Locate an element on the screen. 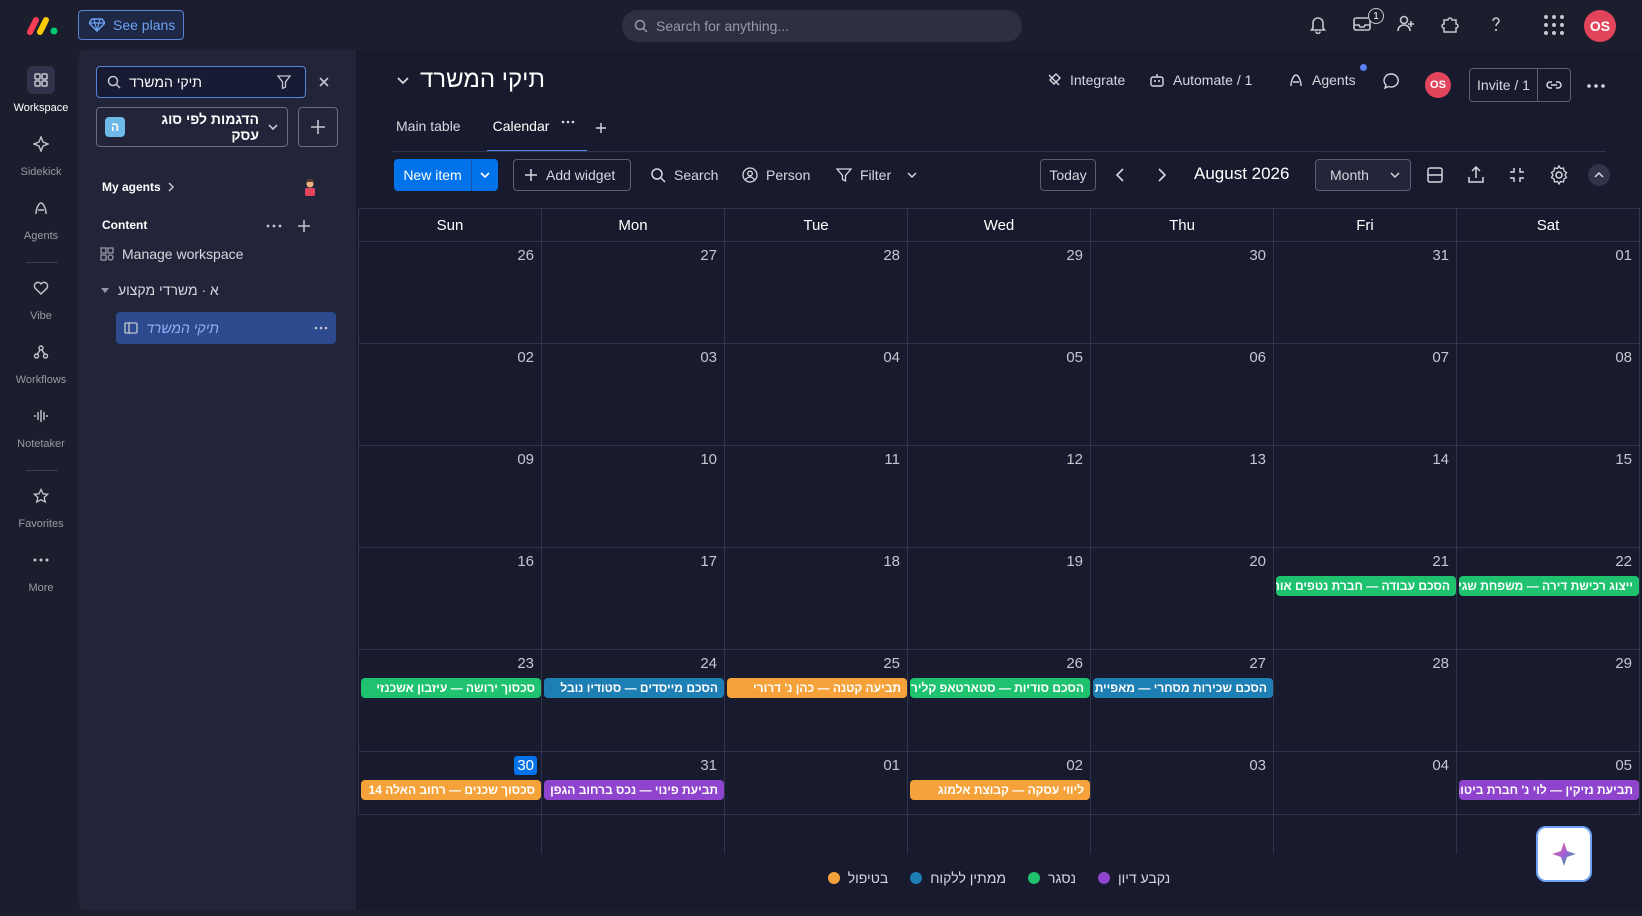  rail-item-workflows: Workflows is located at coordinates (41, 366).